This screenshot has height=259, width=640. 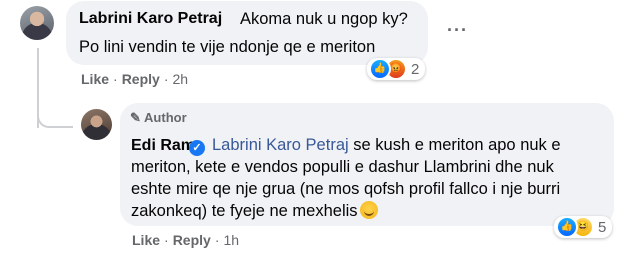 I want to click on avatar-labrini, so click(x=37, y=23).